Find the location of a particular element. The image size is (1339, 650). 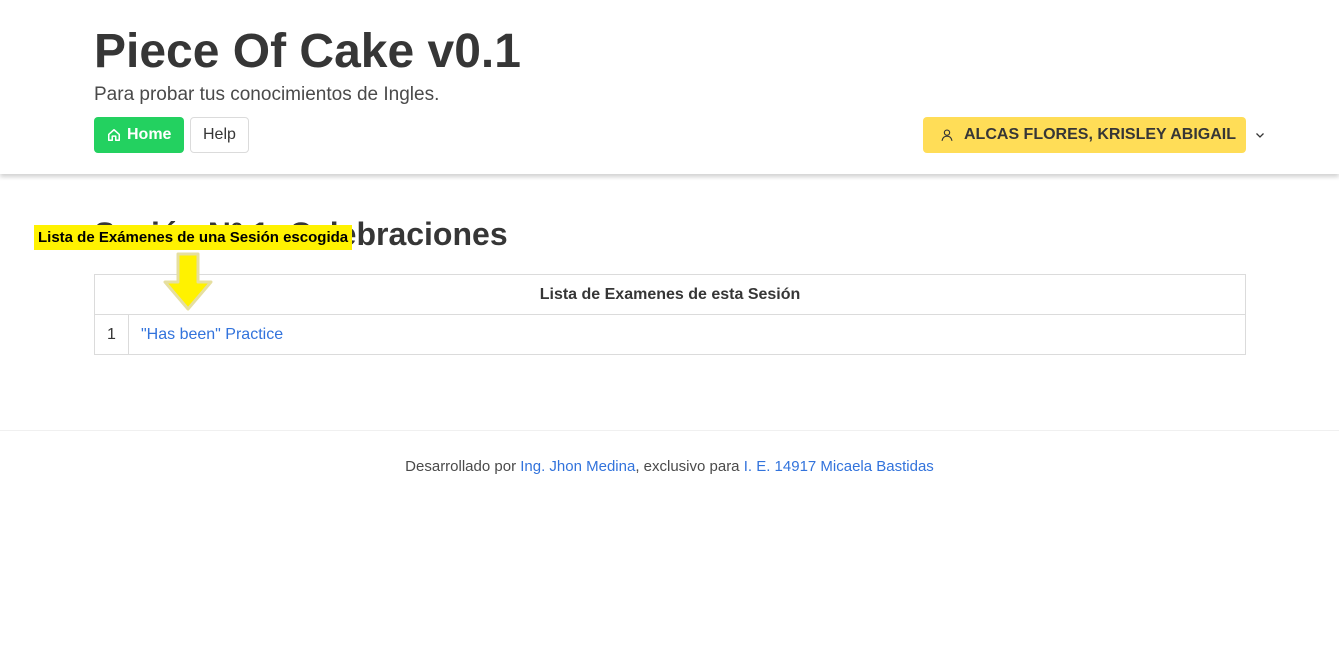

table-header-row: Lista de Examenes de esta Sesión is located at coordinates (670, 294).